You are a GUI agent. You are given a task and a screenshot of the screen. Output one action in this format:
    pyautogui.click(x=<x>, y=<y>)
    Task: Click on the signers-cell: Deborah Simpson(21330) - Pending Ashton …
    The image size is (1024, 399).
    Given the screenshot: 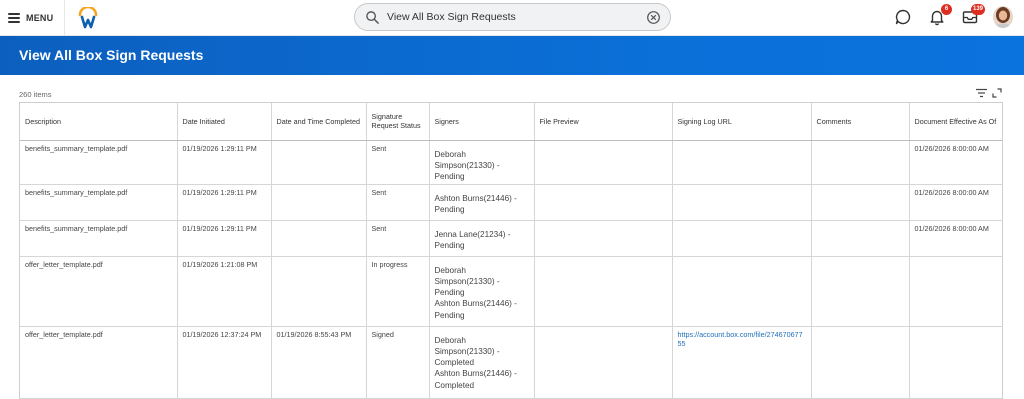 What is the action you would take?
    pyautogui.click(x=482, y=291)
    